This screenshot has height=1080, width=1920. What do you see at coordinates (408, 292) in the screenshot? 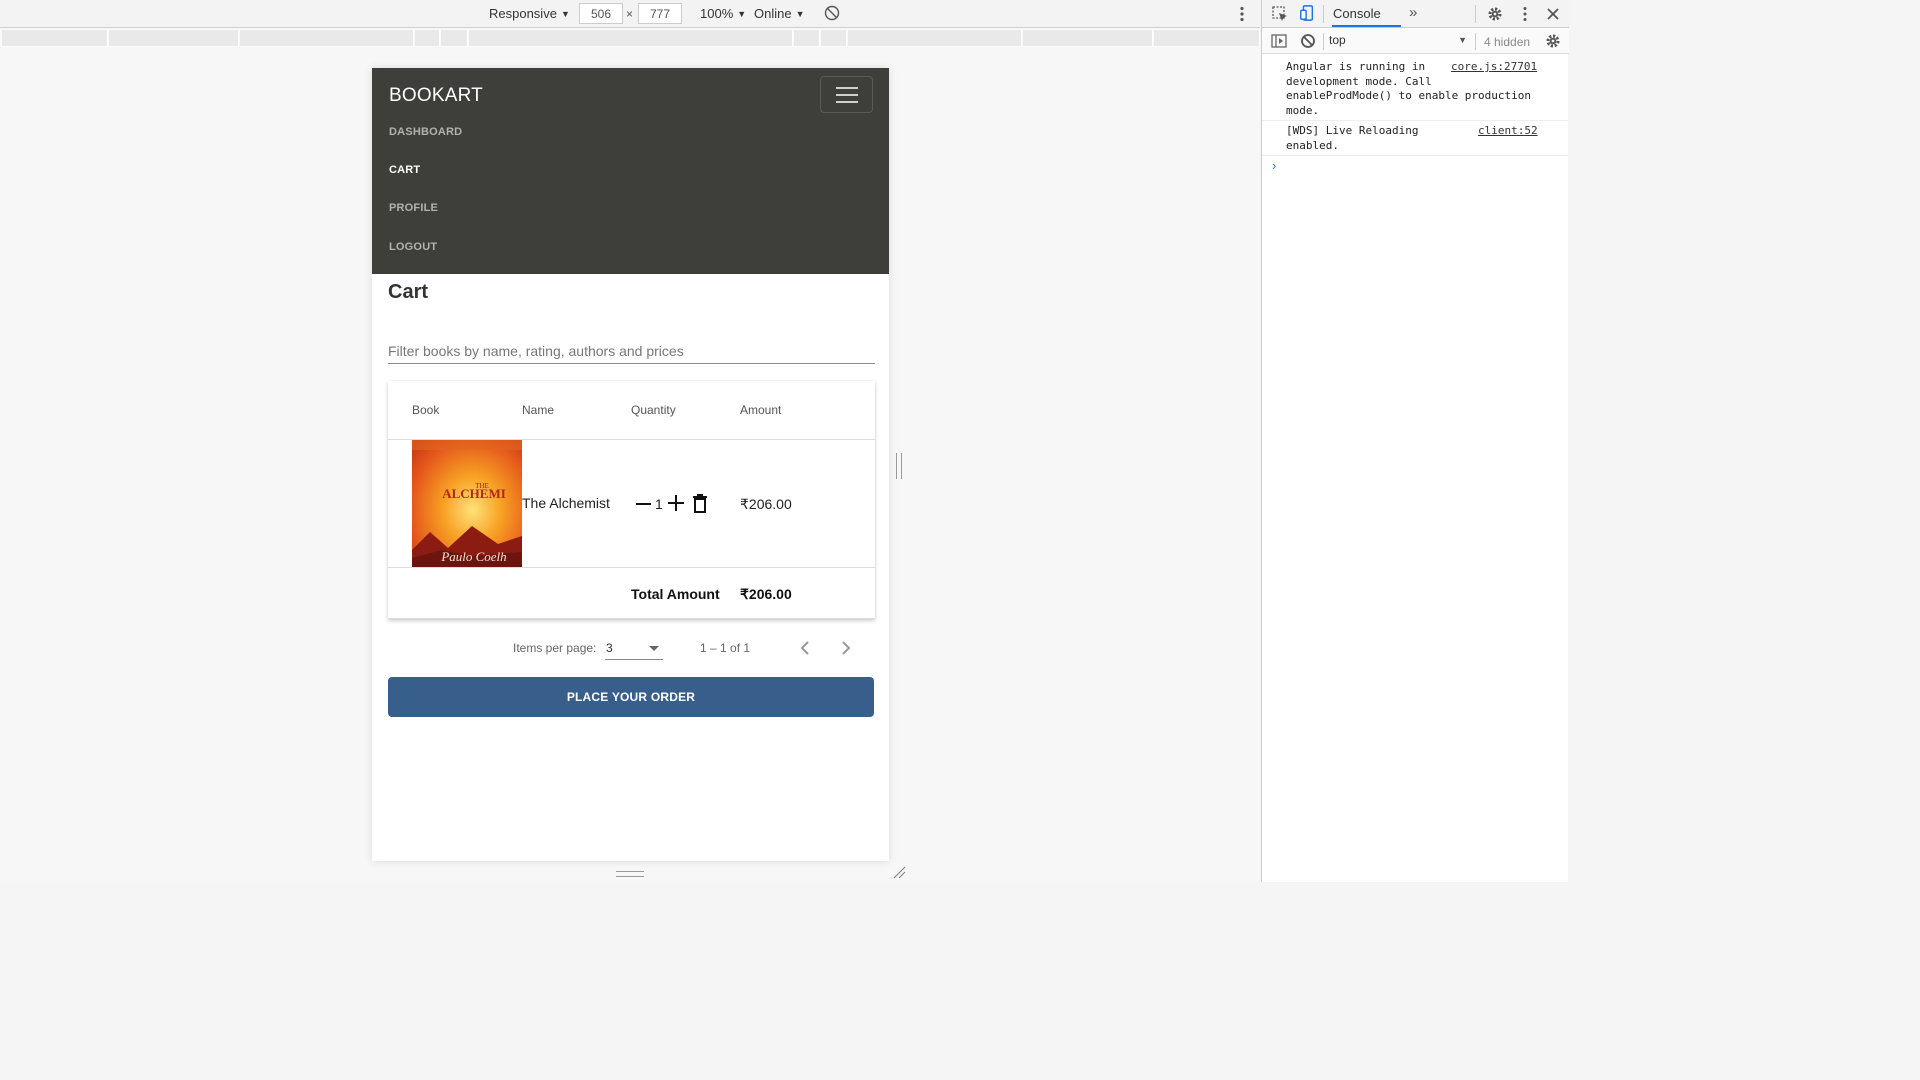
I see `page-title: Cart` at bounding box center [408, 292].